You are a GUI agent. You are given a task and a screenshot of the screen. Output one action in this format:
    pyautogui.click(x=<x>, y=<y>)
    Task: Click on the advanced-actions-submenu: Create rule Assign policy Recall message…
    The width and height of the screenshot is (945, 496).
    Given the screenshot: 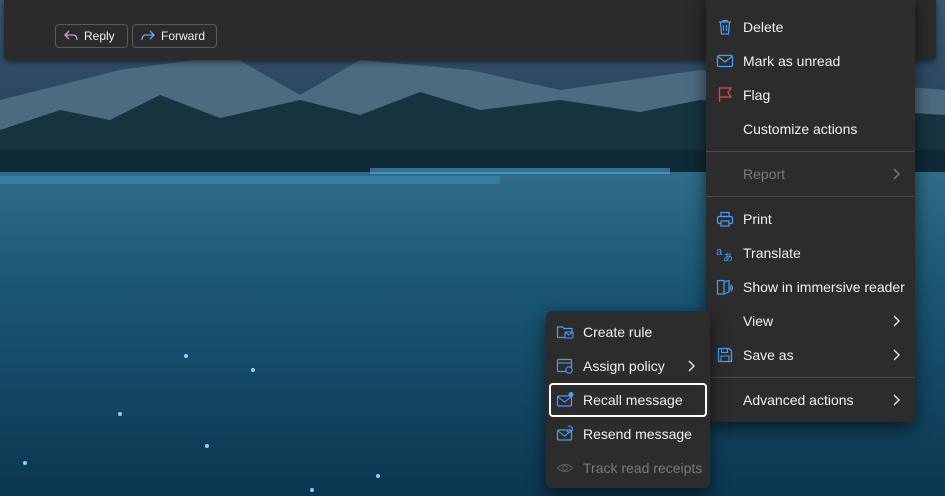 What is the action you would take?
    pyautogui.click(x=628, y=399)
    